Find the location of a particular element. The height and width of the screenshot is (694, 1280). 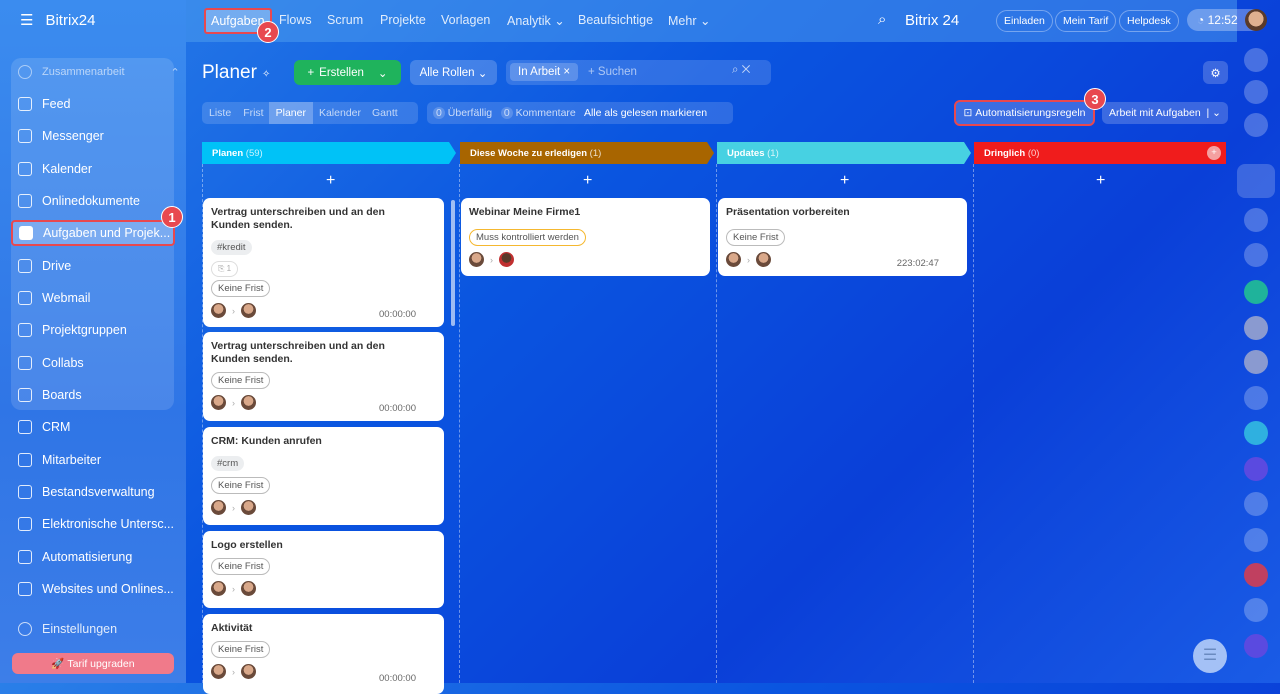

list-menu-icon: ☰ is located at coordinates (1210, 656).